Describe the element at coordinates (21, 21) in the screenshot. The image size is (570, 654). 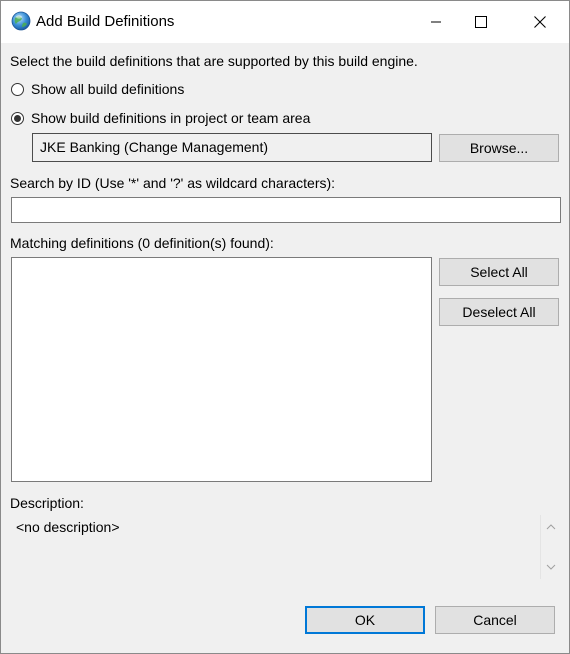
I see `globe-icon` at that location.